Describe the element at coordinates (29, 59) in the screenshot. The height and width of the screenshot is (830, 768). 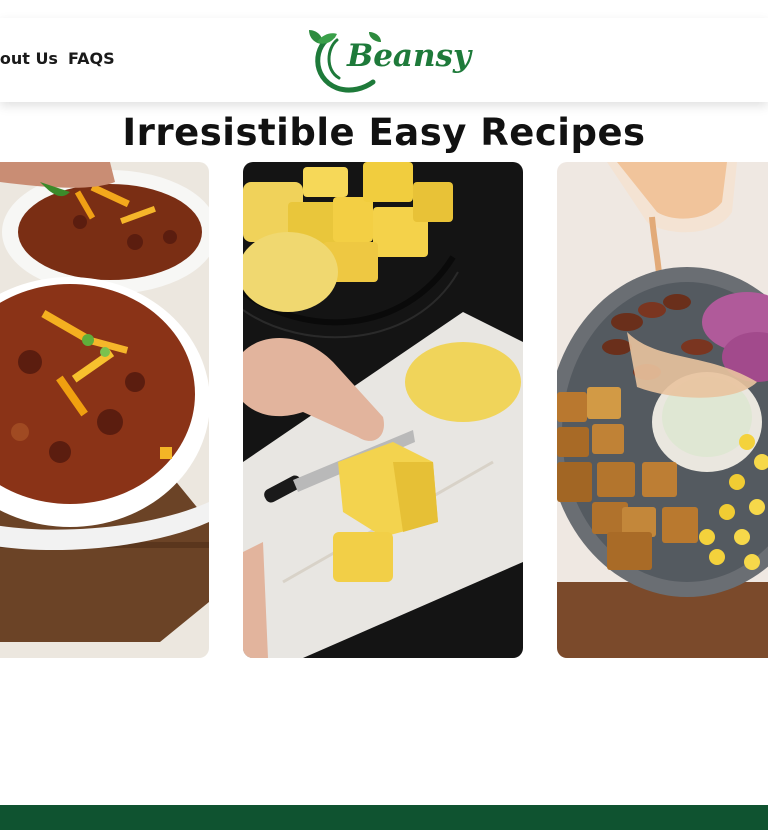
I see `nav-about-us: About Us` at that location.